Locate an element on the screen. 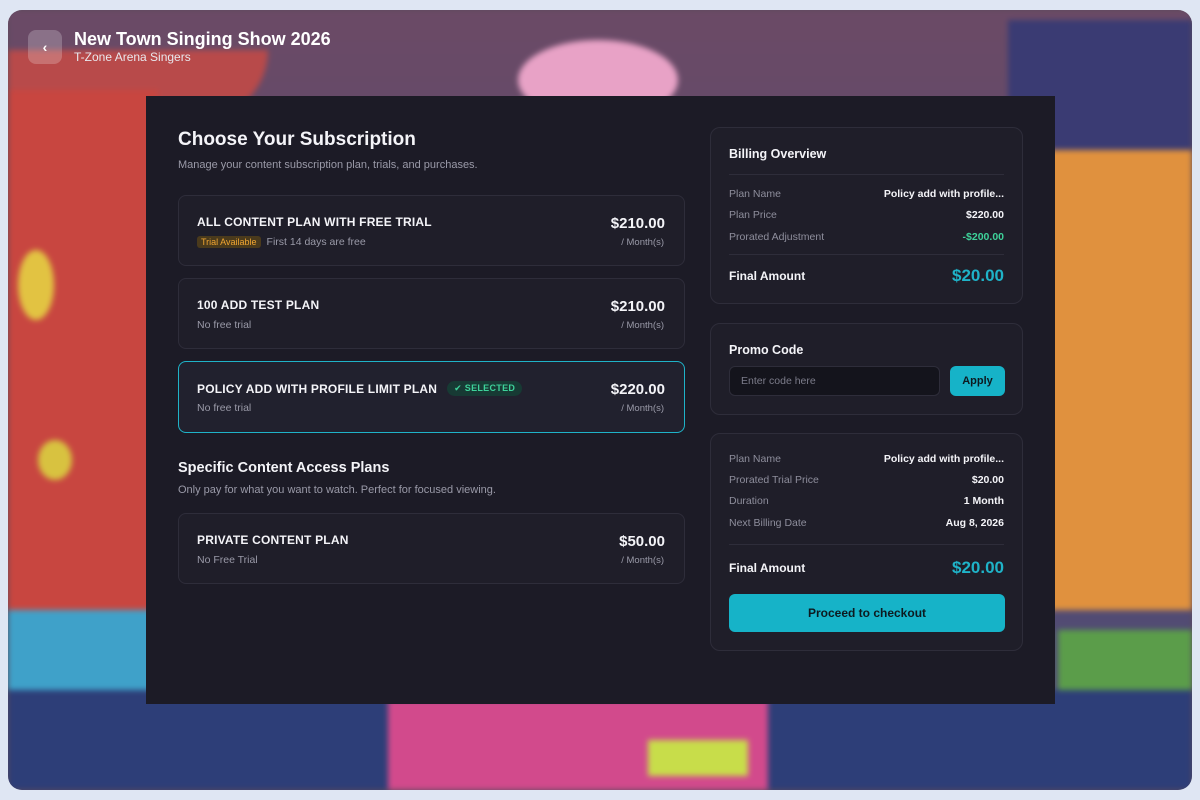 The image size is (1200, 800). subscription-title: Choose Your Subscription is located at coordinates (297, 139).